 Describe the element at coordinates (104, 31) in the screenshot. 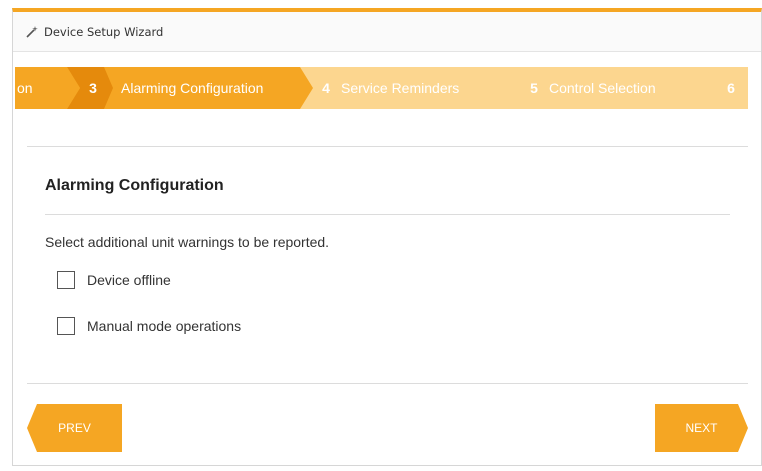

I see `wizard-title: Device Setup Wizard` at that location.